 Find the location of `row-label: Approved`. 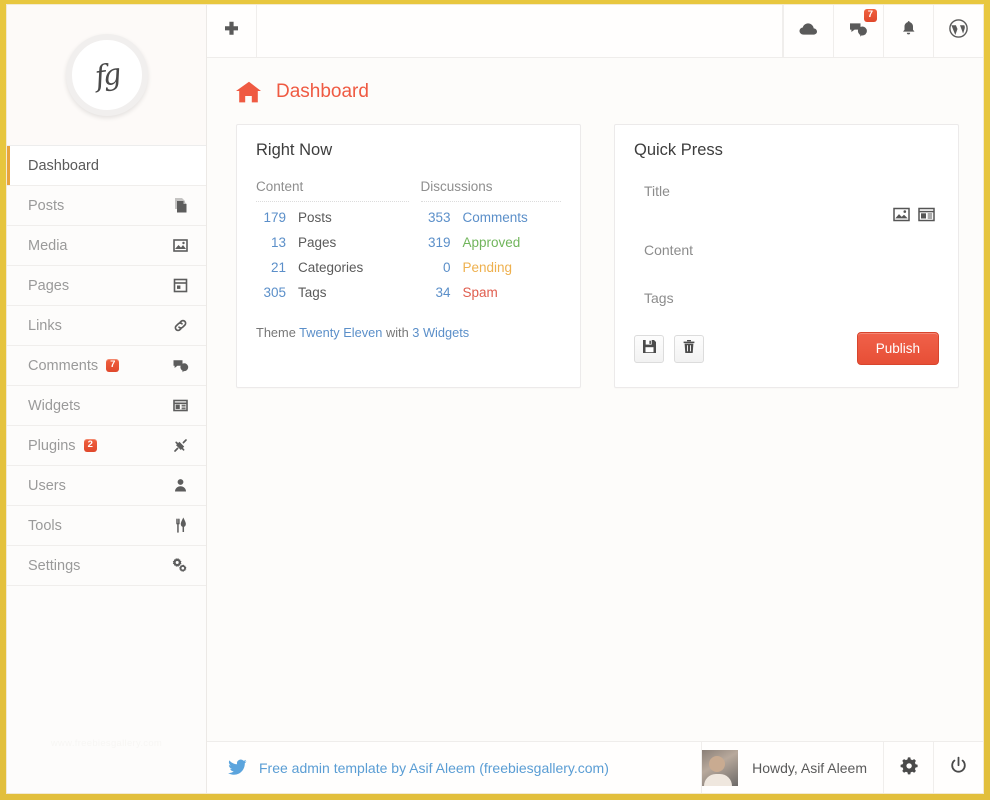

row-label: Approved is located at coordinates (491, 242).